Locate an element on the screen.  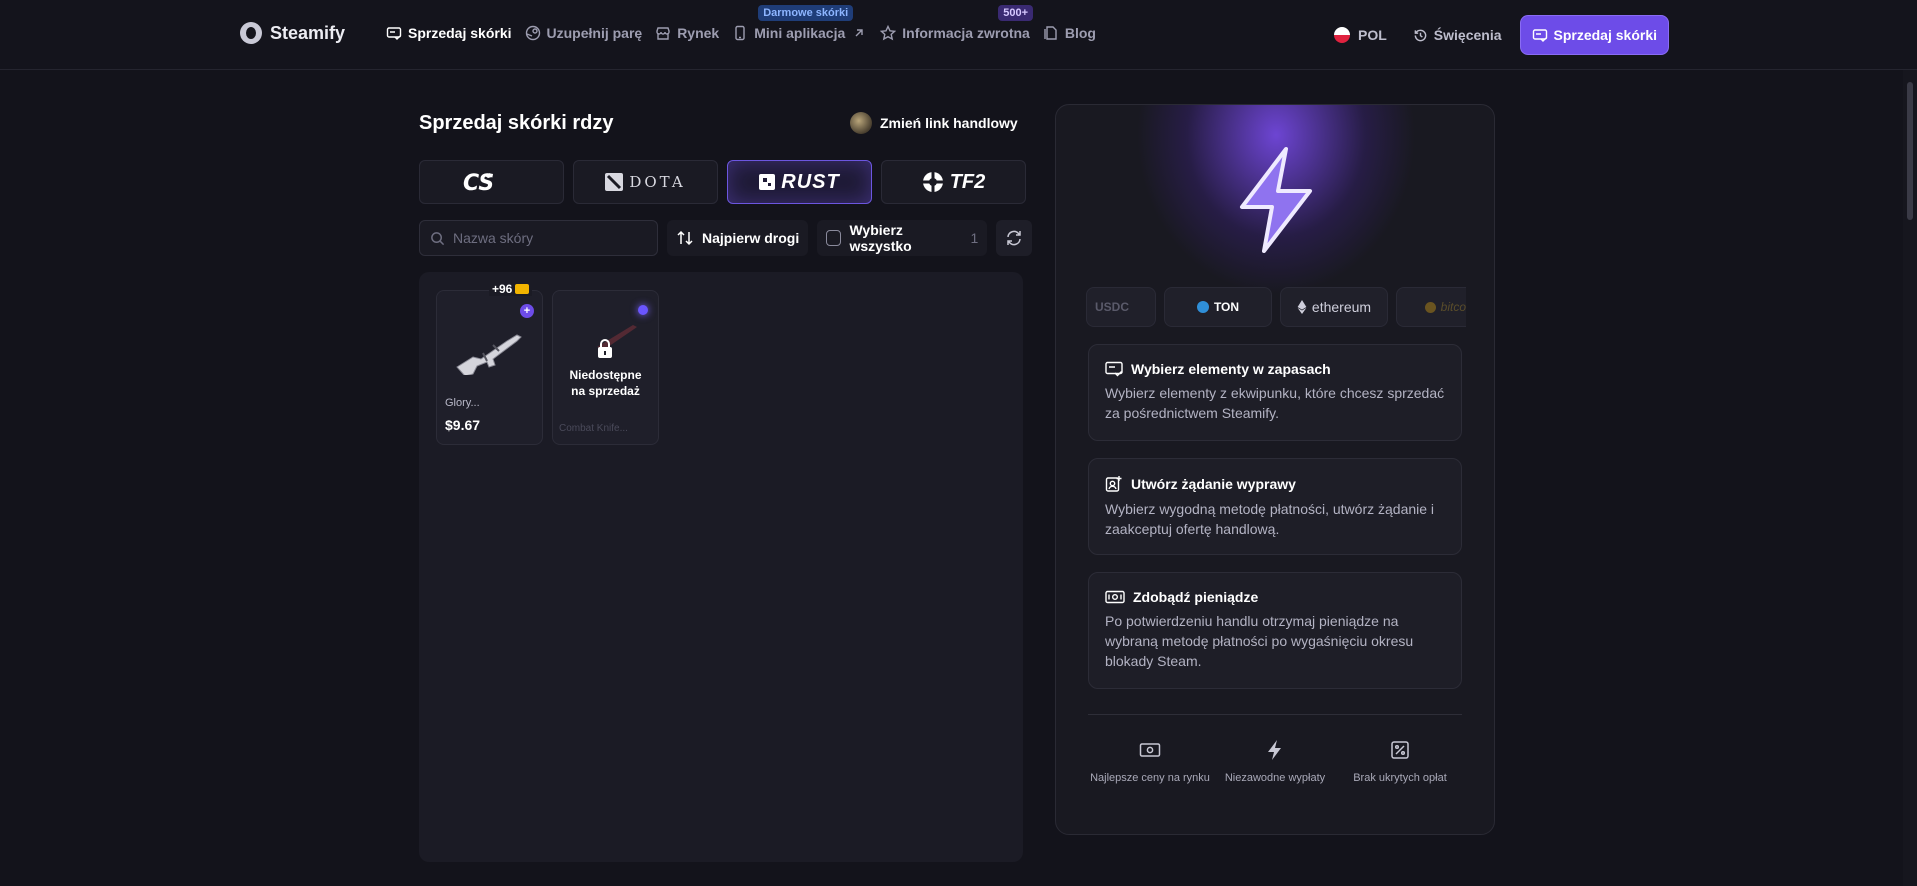
external-link-icon is located at coordinates (859, 33).